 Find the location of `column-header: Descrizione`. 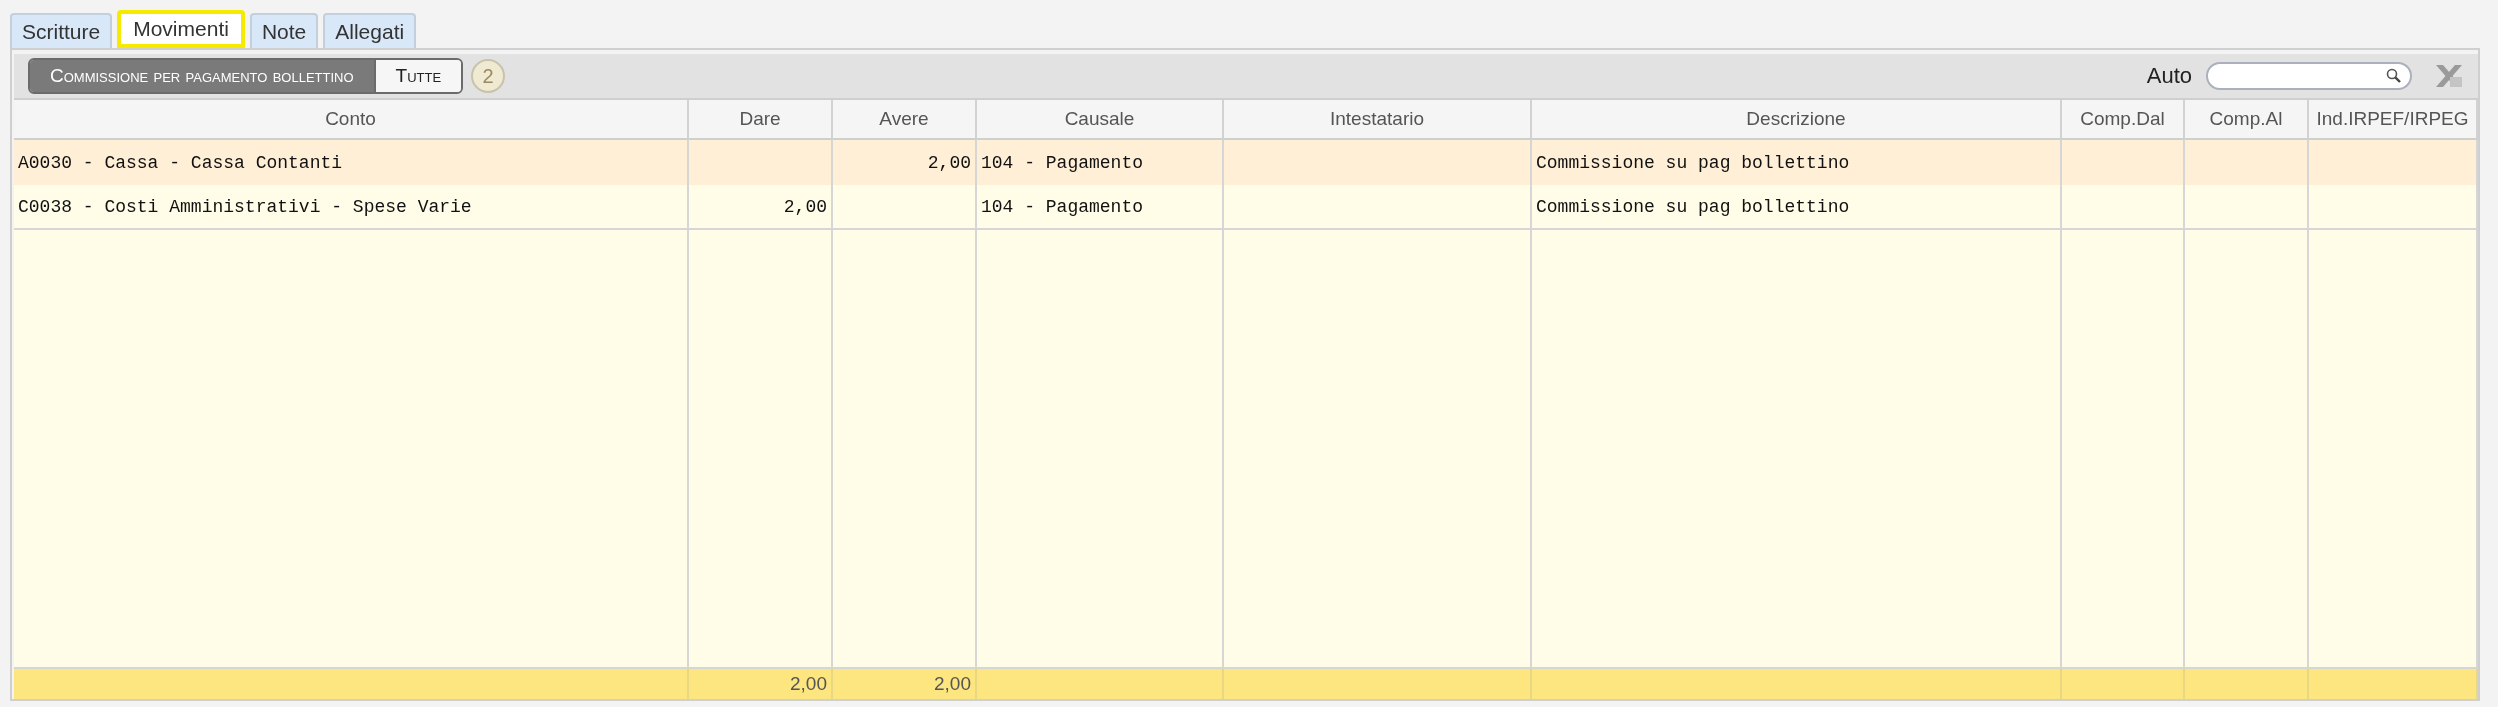

column-header: Descrizione is located at coordinates (1797, 120).